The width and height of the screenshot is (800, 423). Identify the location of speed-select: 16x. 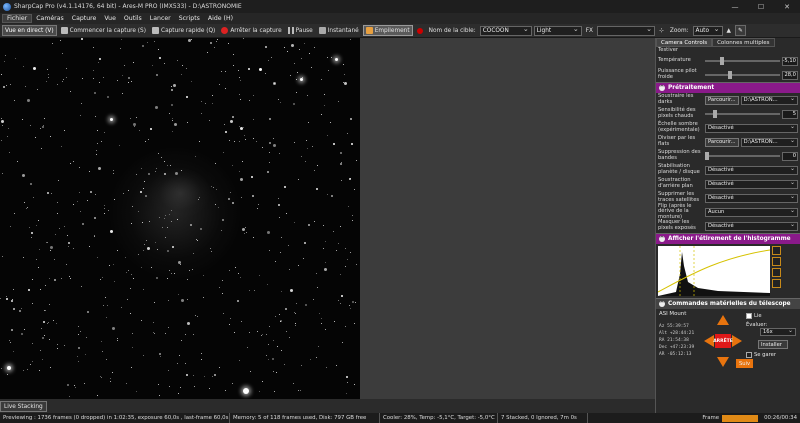
(778, 331).